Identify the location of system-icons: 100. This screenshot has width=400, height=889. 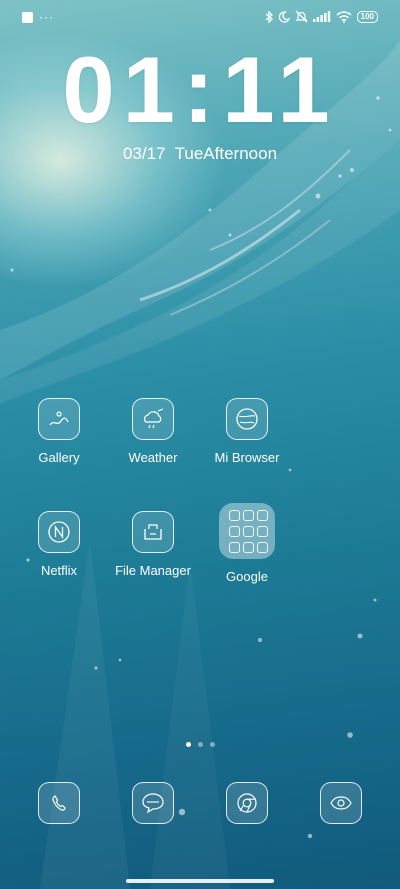
(321, 16).